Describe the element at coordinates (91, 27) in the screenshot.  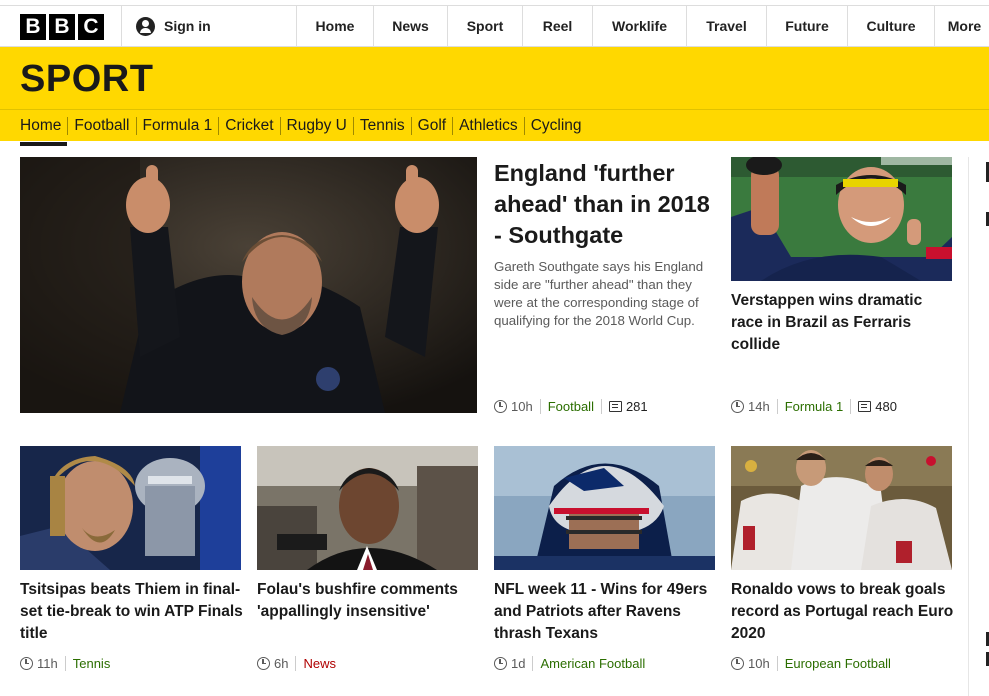
I see `logo-letter: C` at that location.